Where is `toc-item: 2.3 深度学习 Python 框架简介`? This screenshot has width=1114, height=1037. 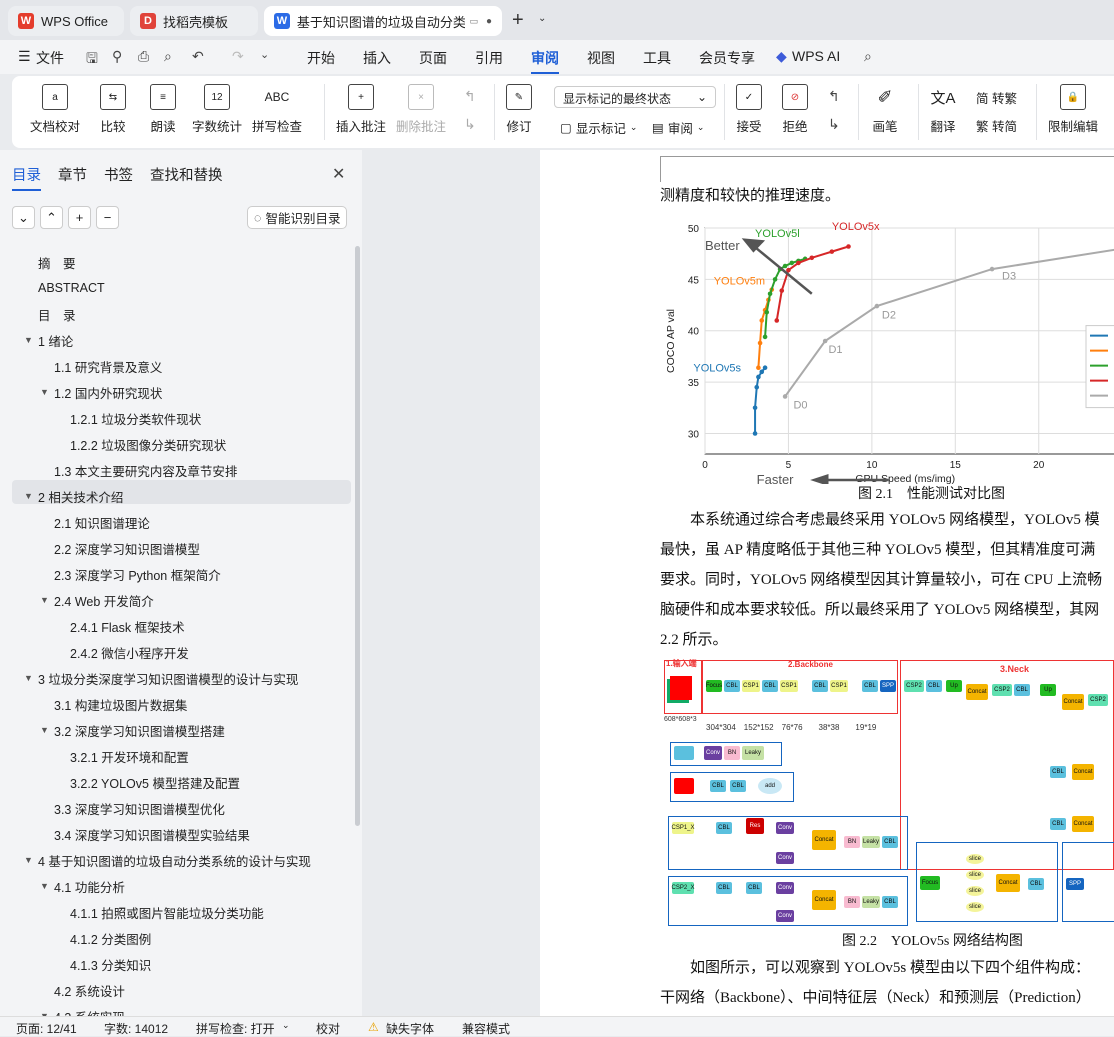 toc-item: 2.3 深度学习 Python 框架简介 is located at coordinates (175, 574).